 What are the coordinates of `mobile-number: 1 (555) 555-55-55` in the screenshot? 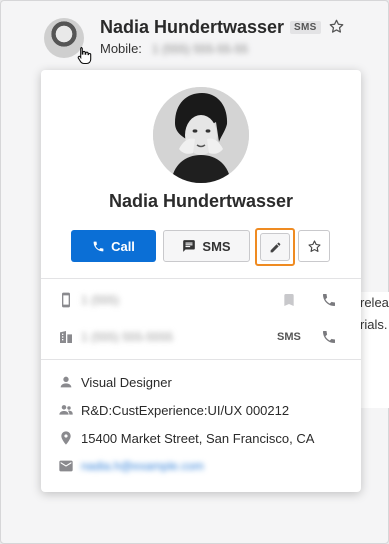 It's located at (200, 49).